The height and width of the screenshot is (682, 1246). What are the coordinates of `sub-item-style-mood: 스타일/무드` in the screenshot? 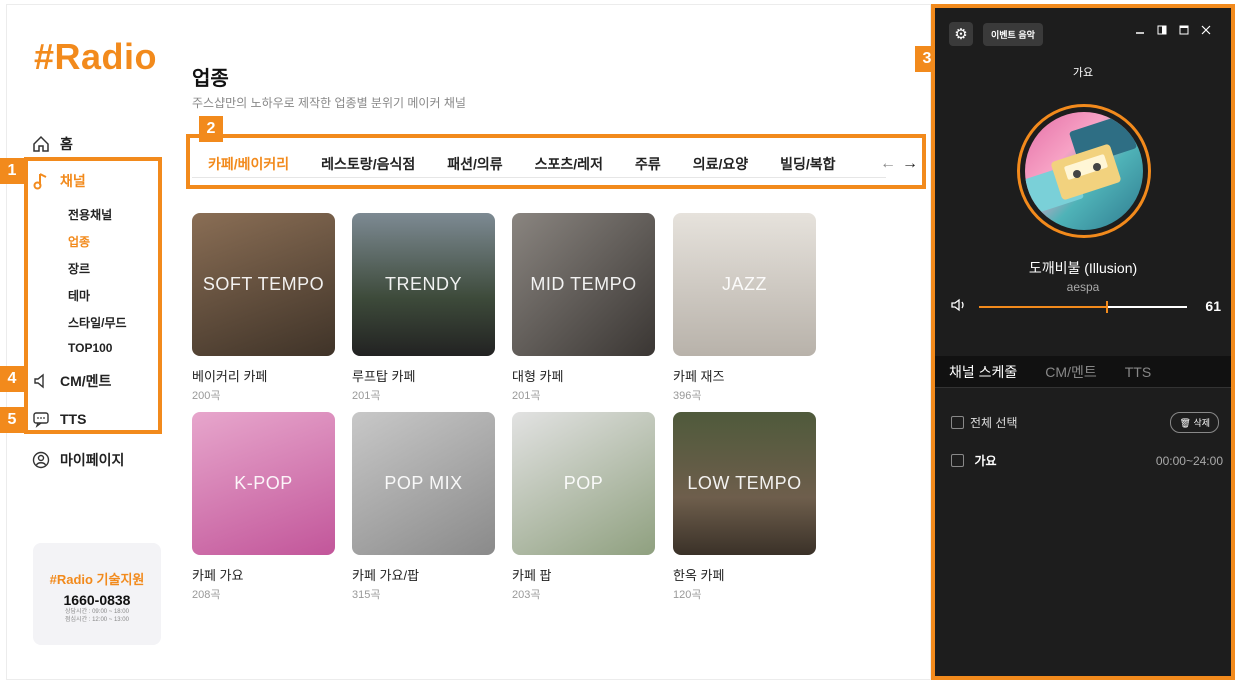 It's located at (97, 322).